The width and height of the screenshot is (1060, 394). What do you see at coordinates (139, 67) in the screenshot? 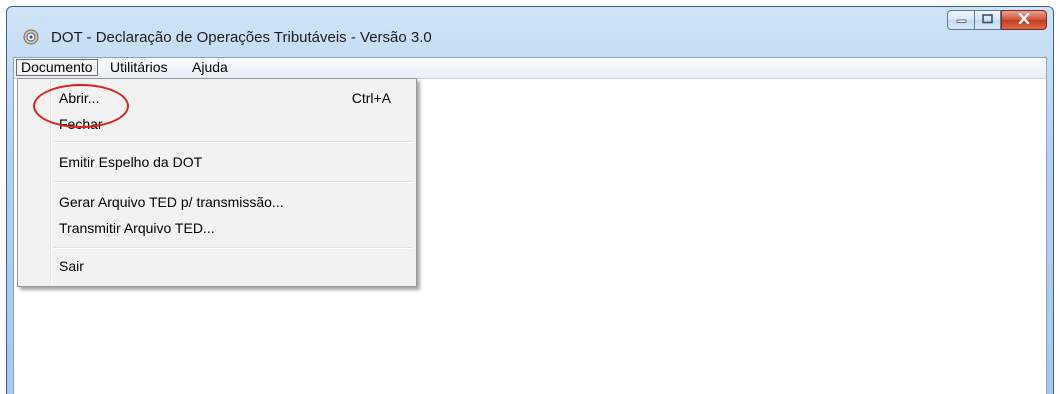
I see `menu-utilitarios: Utilitários` at bounding box center [139, 67].